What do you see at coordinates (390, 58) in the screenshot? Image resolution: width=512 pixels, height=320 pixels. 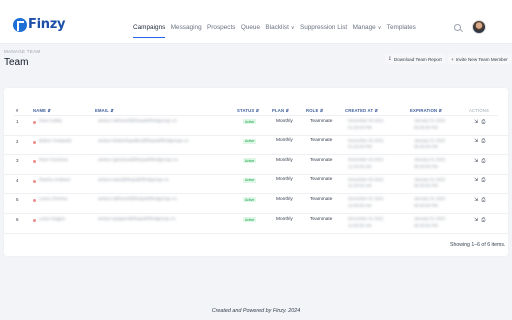 I see `download-icon: ↧` at bounding box center [390, 58].